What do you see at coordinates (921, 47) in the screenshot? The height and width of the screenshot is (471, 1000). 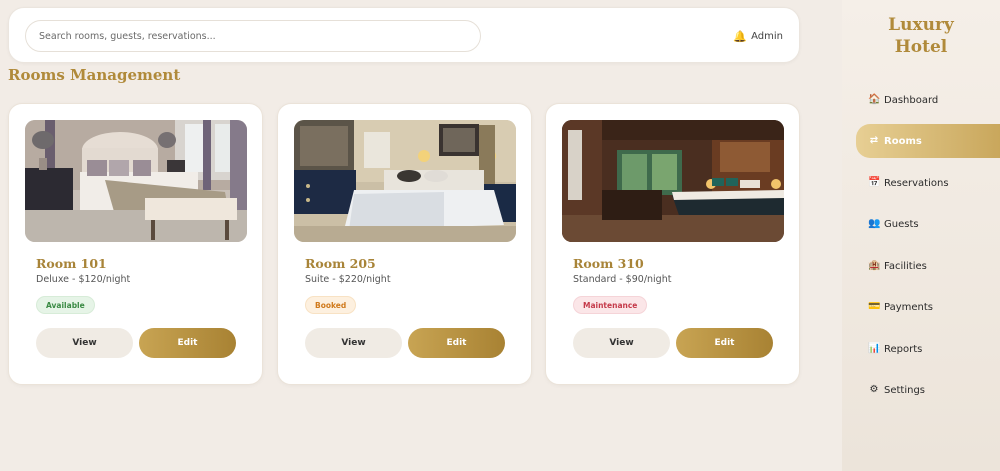 I see `brand-line-2: Hotel` at bounding box center [921, 47].